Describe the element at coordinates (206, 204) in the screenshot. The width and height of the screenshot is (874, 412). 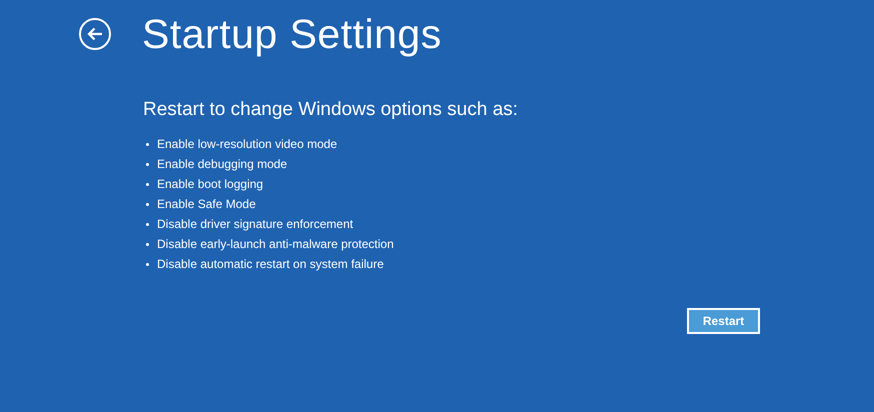
I see `option-text: Enable Safe Mode` at that location.